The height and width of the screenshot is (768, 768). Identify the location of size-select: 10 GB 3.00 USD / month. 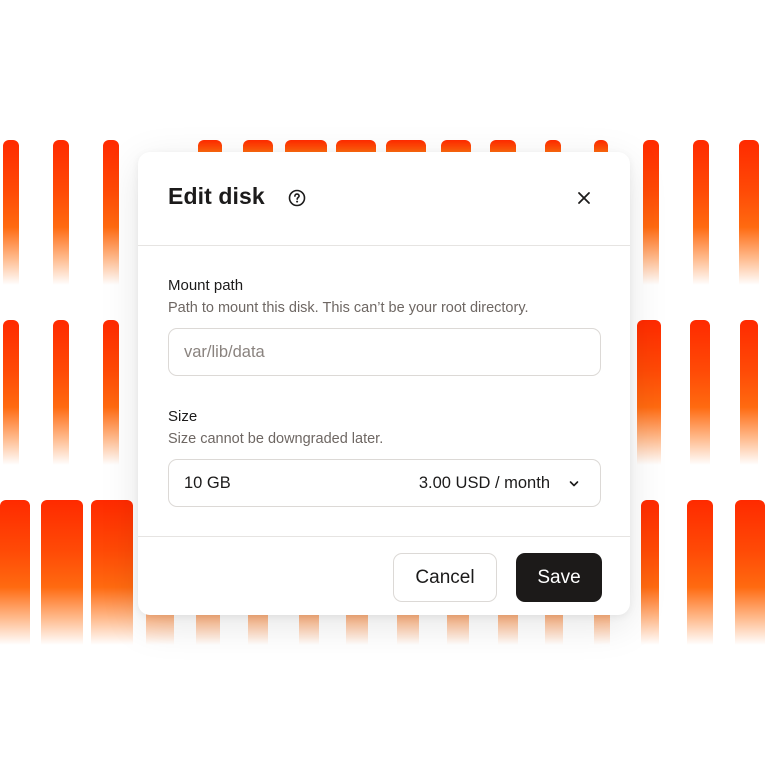
(384, 483).